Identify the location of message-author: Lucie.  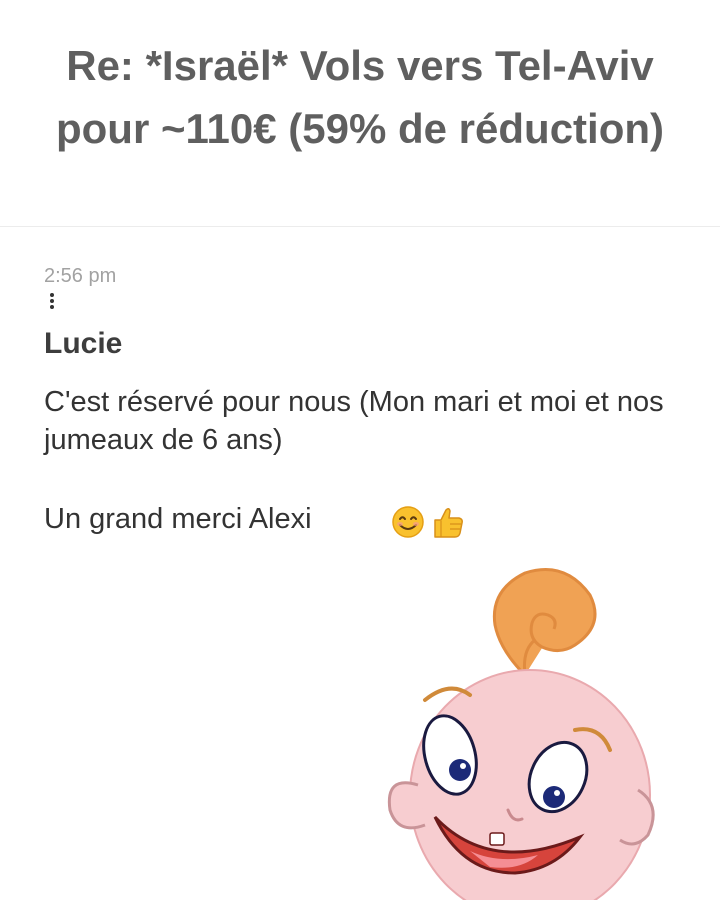
(83, 344).